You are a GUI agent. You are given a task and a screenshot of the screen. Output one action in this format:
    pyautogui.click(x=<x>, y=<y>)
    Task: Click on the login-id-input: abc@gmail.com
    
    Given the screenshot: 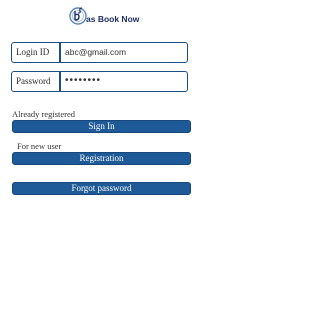 What is the action you would take?
    pyautogui.click(x=95, y=52)
    